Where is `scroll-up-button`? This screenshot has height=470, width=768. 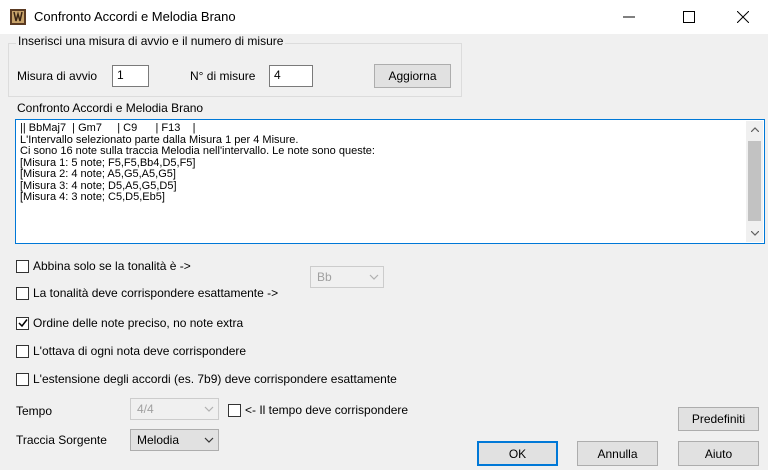
scroll-up-button is located at coordinates (754, 129).